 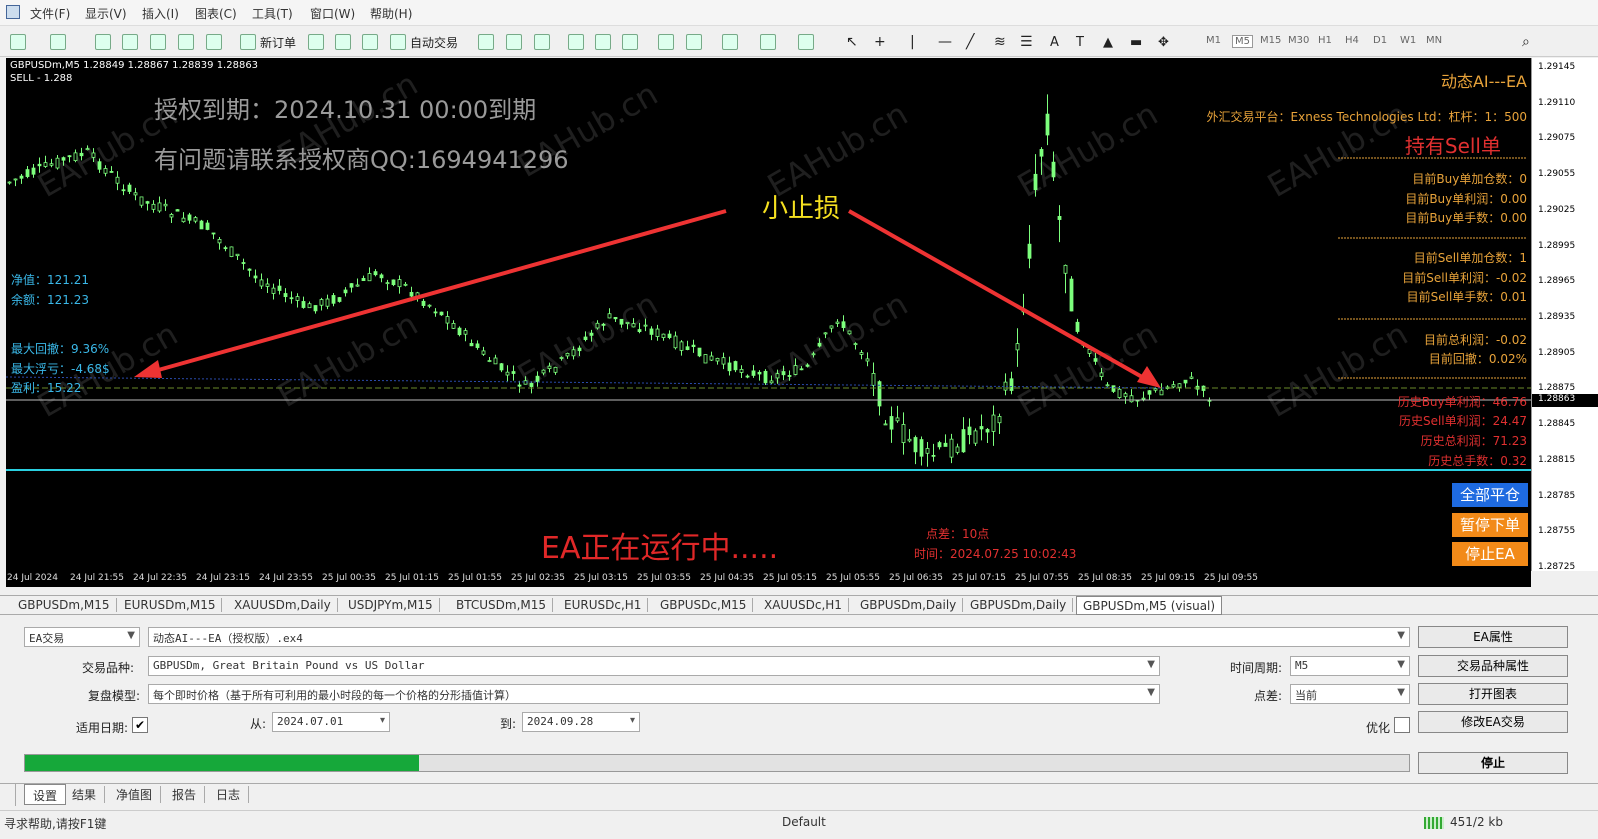 What do you see at coordinates (272, 13) in the screenshot?
I see `menu-tools: 工具(T)` at bounding box center [272, 13].